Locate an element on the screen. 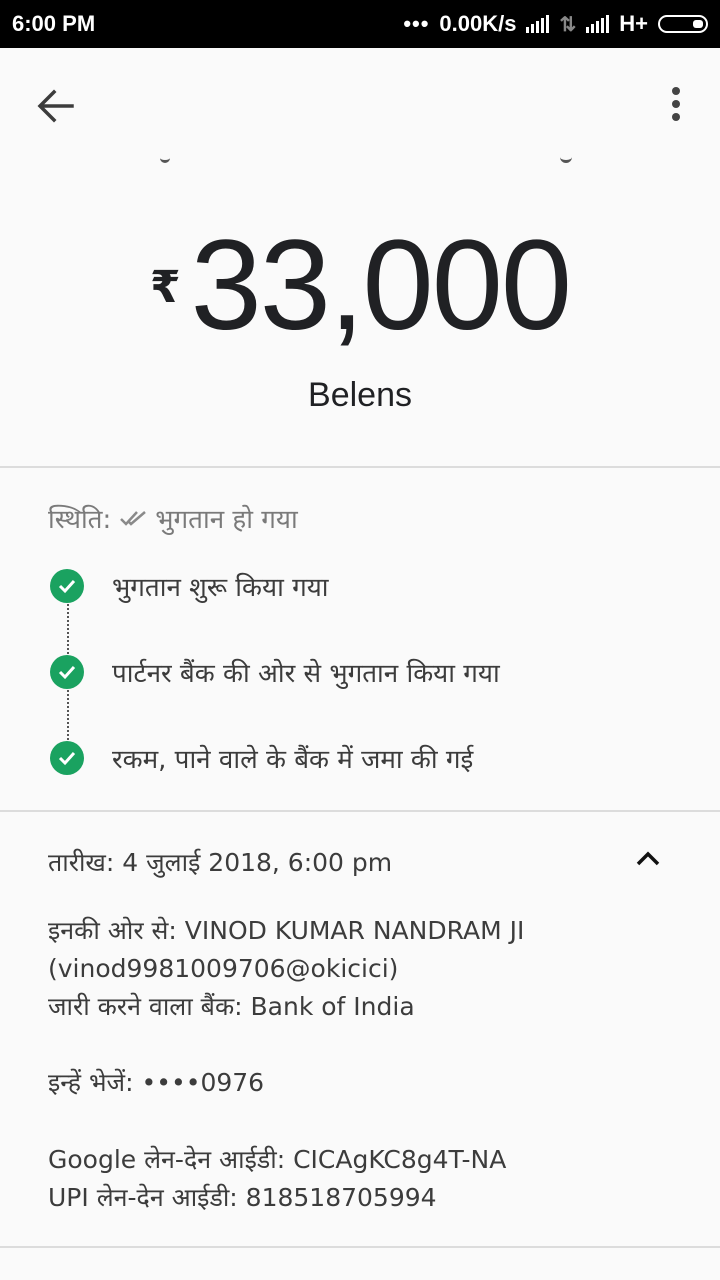 The width and height of the screenshot is (720, 1280). status-value: भुगतान हो गया is located at coordinates (226, 520).